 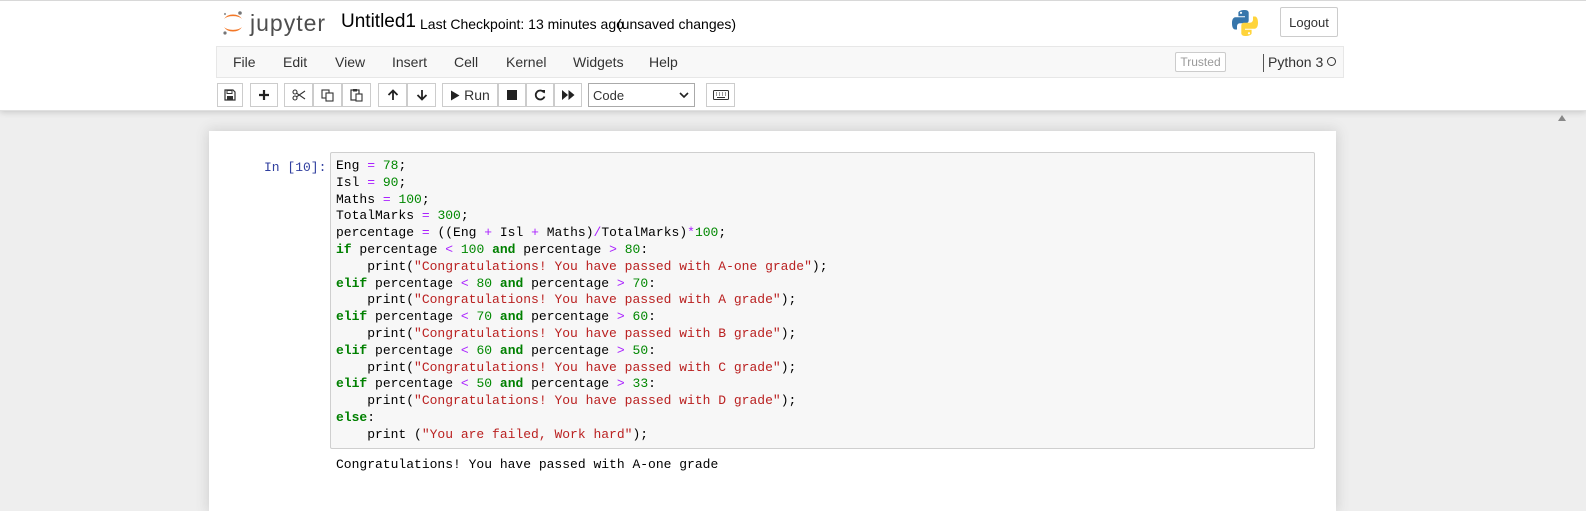 I want to click on cell-type-select: Code, so click(x=641, y=95).